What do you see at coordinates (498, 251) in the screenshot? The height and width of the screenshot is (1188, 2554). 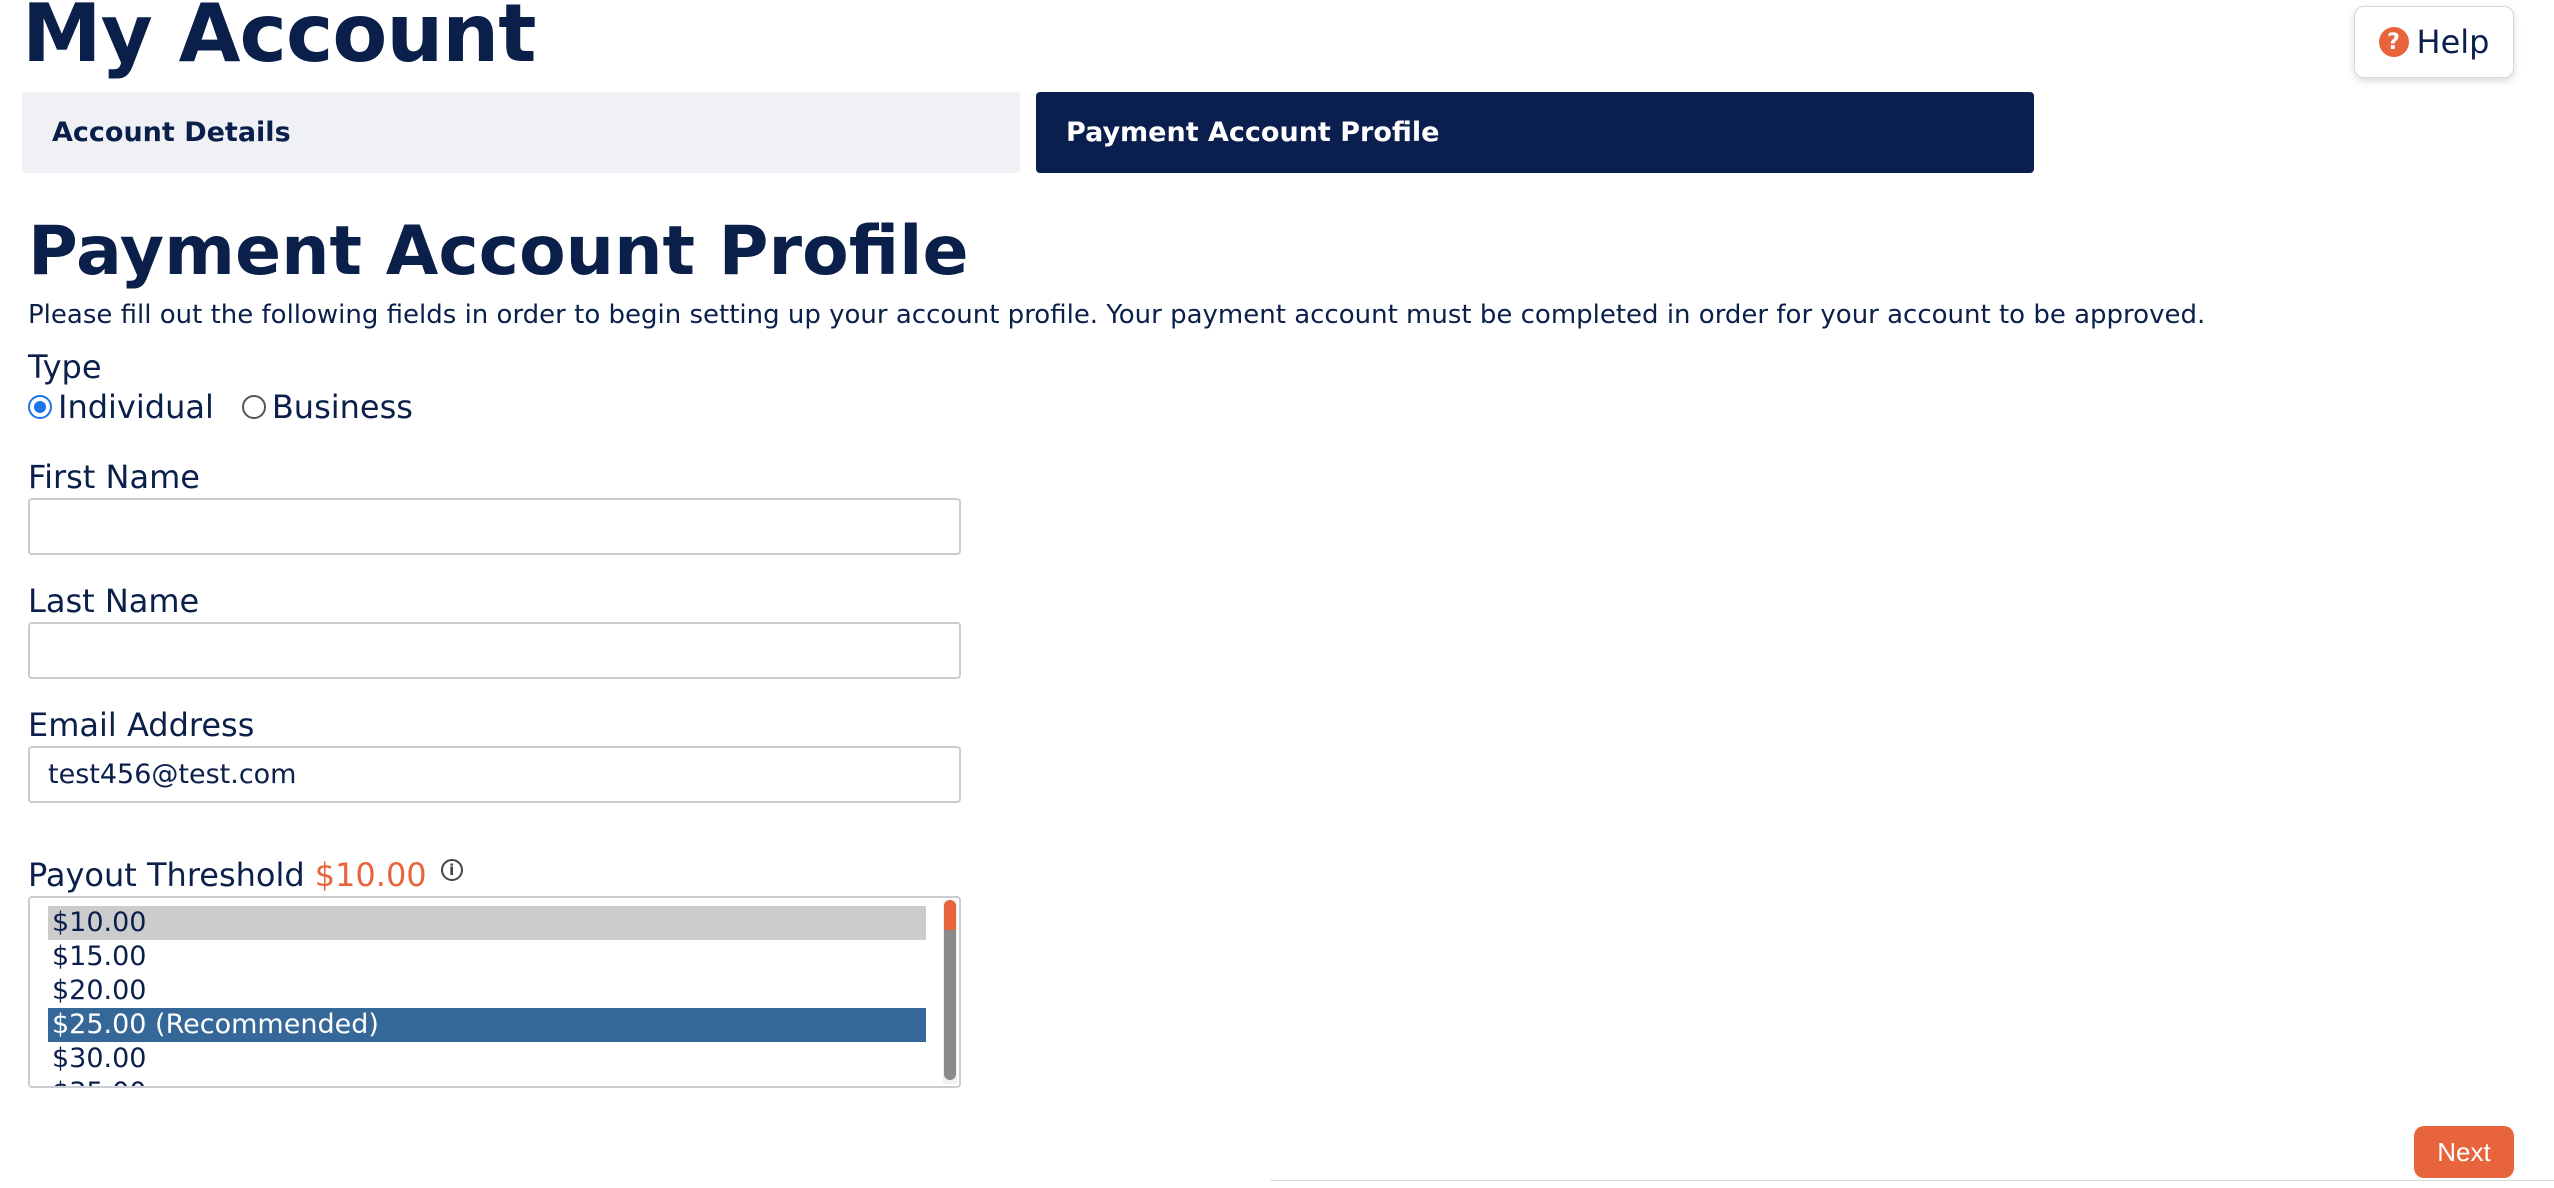 I see `section-title: Payment Account Profile` at bounding box center [498, 251].